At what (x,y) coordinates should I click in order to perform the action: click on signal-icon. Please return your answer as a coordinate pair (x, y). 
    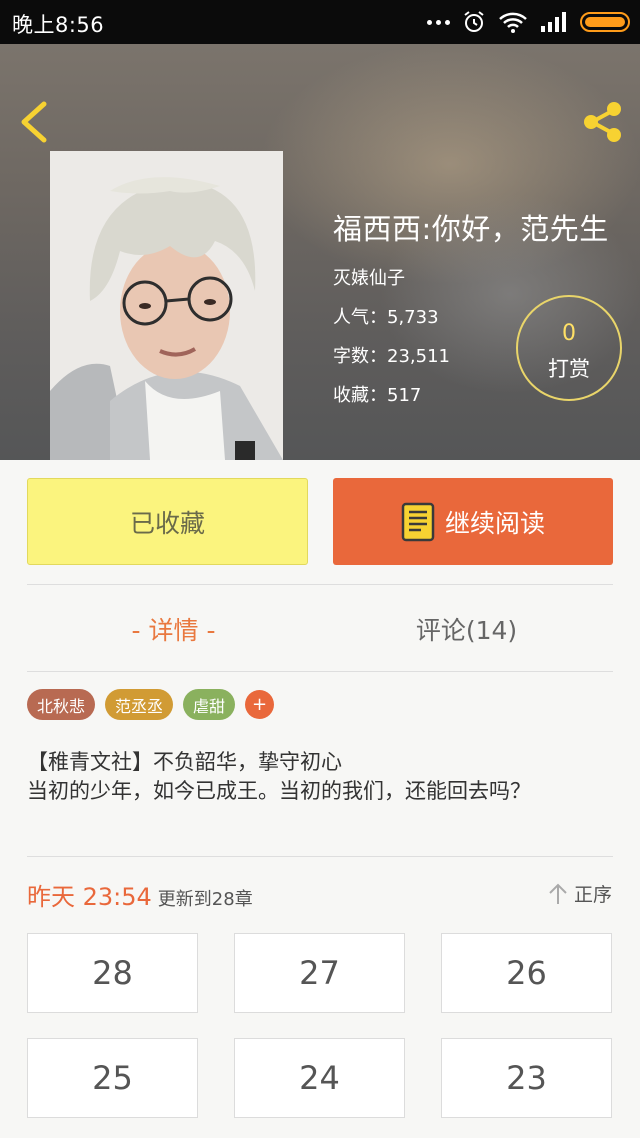
    Looking at the image, I should click on (553, 22).